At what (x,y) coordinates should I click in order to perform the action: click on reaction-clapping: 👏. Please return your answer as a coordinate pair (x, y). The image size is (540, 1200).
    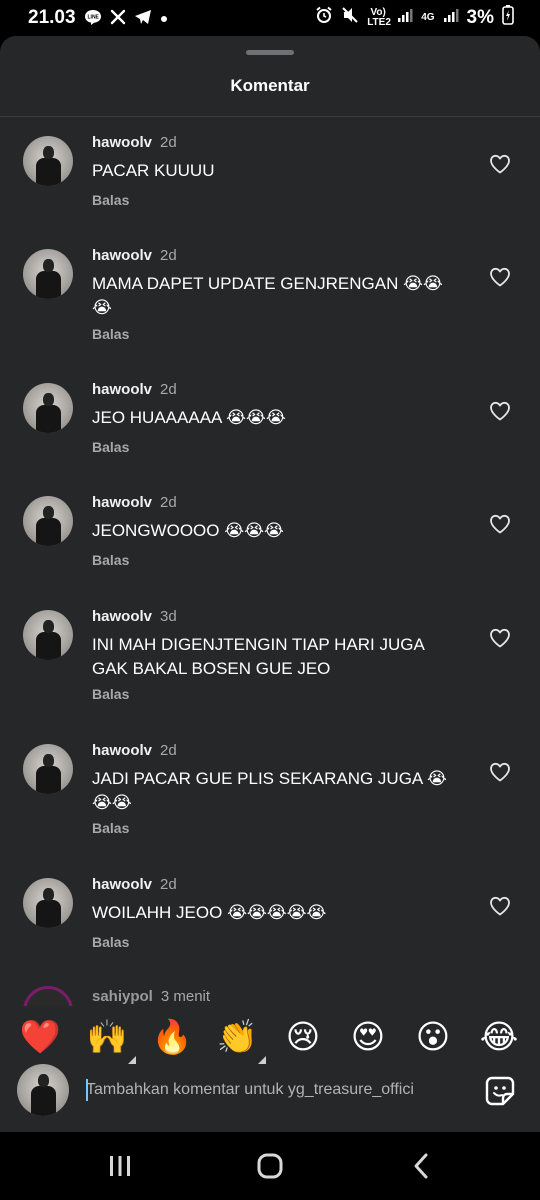
    Looking at the image, I should click on (240, 1039).